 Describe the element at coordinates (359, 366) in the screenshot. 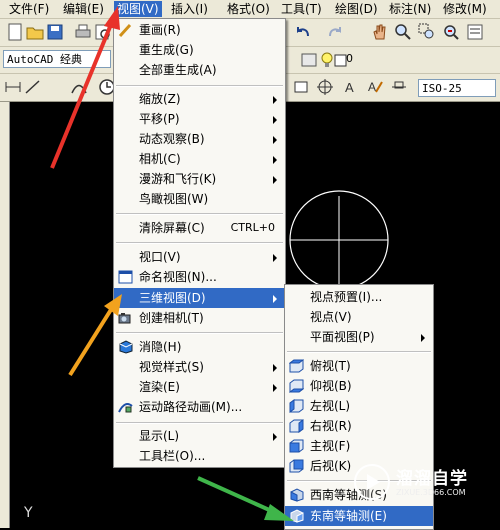

I see `menu-item-top-view: 俯视(T)` at that location.